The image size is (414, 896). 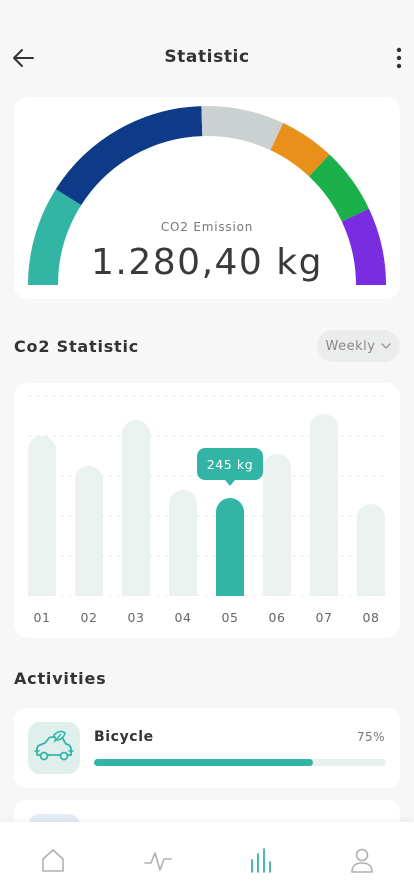 What do you see at coordinates (183, 617) in the screenshot?
I see `chart-x-label: 04` at bounding box center [183, 617].